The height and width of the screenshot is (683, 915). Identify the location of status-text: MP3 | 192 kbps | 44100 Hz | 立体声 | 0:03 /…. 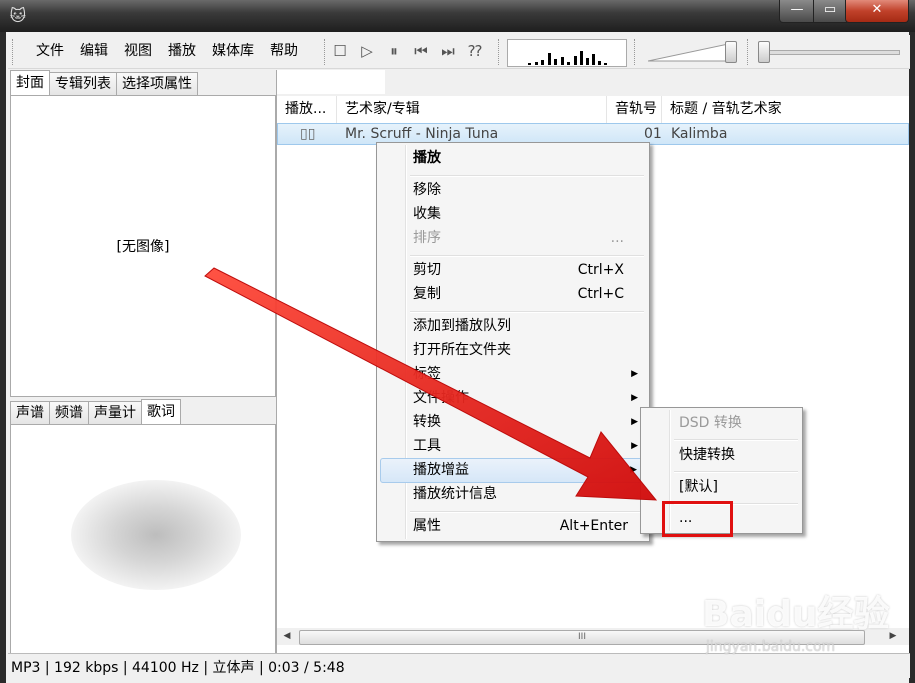
(178, 668).